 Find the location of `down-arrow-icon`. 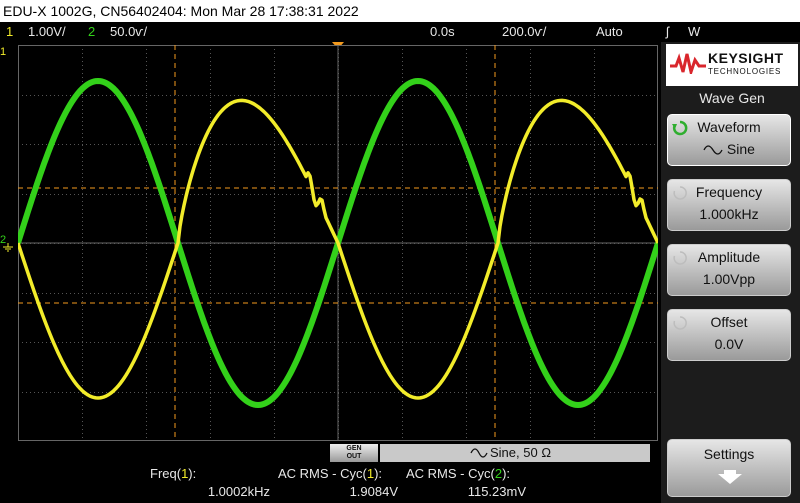

down-arrow-icon is located at coordinates (730, 477).